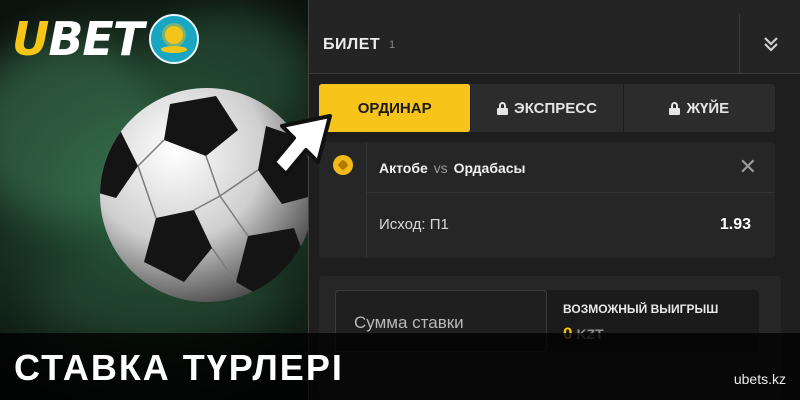  I want to click on tab-express-label: ЭКСПРЕСС, so click(555, 108).